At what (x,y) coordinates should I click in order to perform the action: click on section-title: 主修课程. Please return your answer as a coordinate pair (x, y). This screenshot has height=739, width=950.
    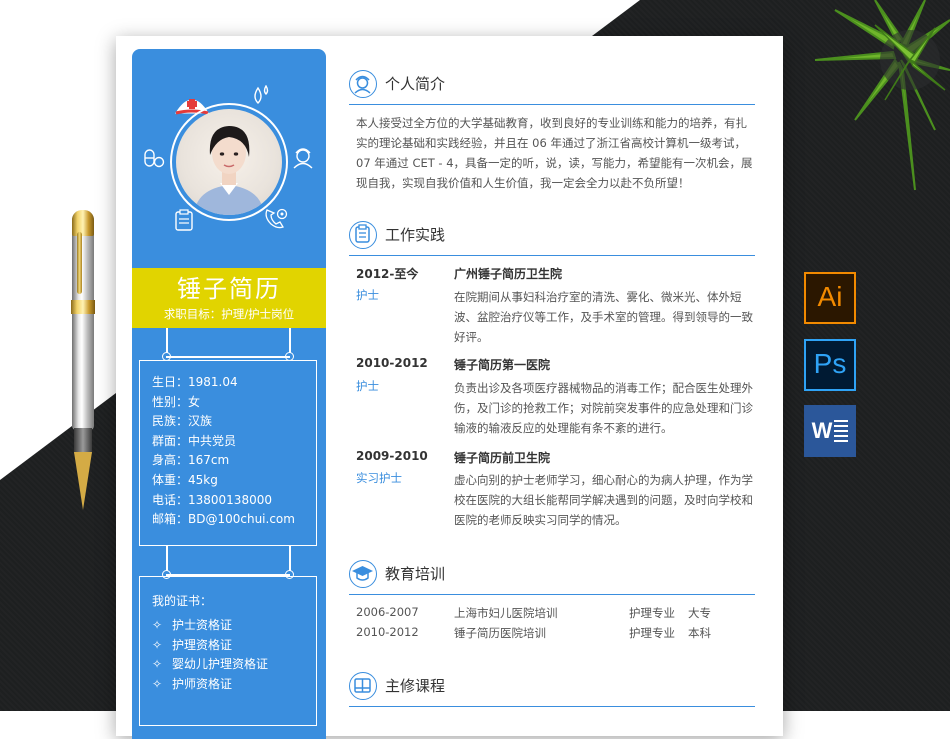
    Looking at the image, I should click on (415, 686).